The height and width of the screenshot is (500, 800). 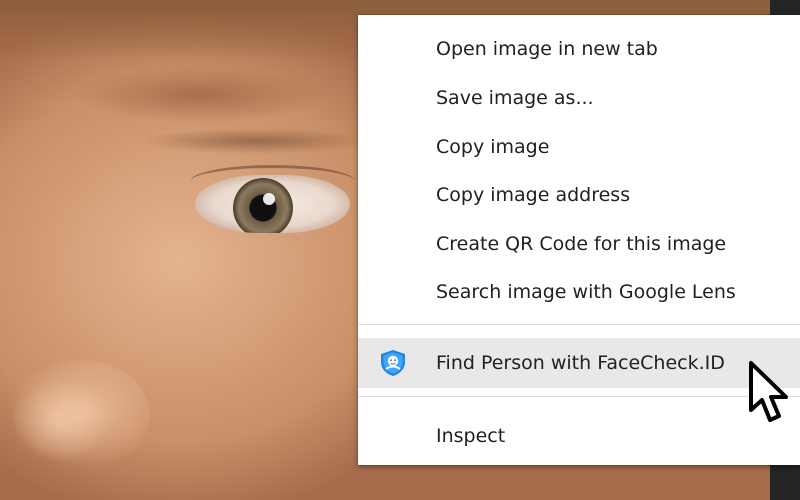 What do you see at coordinates (581, 244) in the screenshot?
I see `menu-item-label: Create QR Code for this image` at bounding box center [581, 244].